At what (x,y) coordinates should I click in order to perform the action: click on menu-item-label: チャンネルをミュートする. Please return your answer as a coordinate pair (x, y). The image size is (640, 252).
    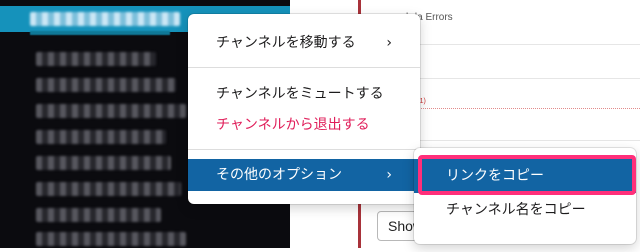
    Looking at the image, I should click on (300, 94).